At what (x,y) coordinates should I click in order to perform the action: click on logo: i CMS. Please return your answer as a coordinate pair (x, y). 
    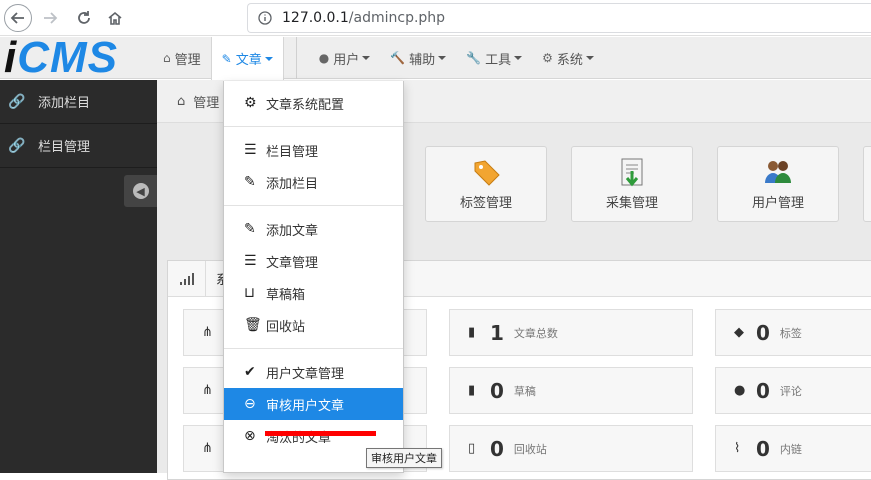
    Looking at the image, I should click on (61, 57).